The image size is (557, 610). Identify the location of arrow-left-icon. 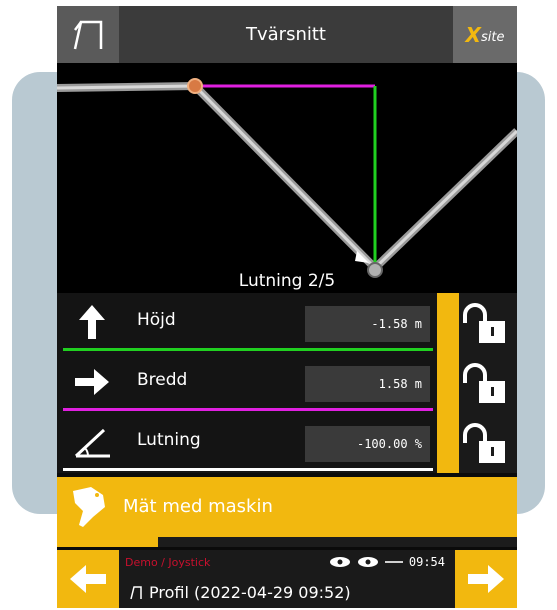
(88, 579).